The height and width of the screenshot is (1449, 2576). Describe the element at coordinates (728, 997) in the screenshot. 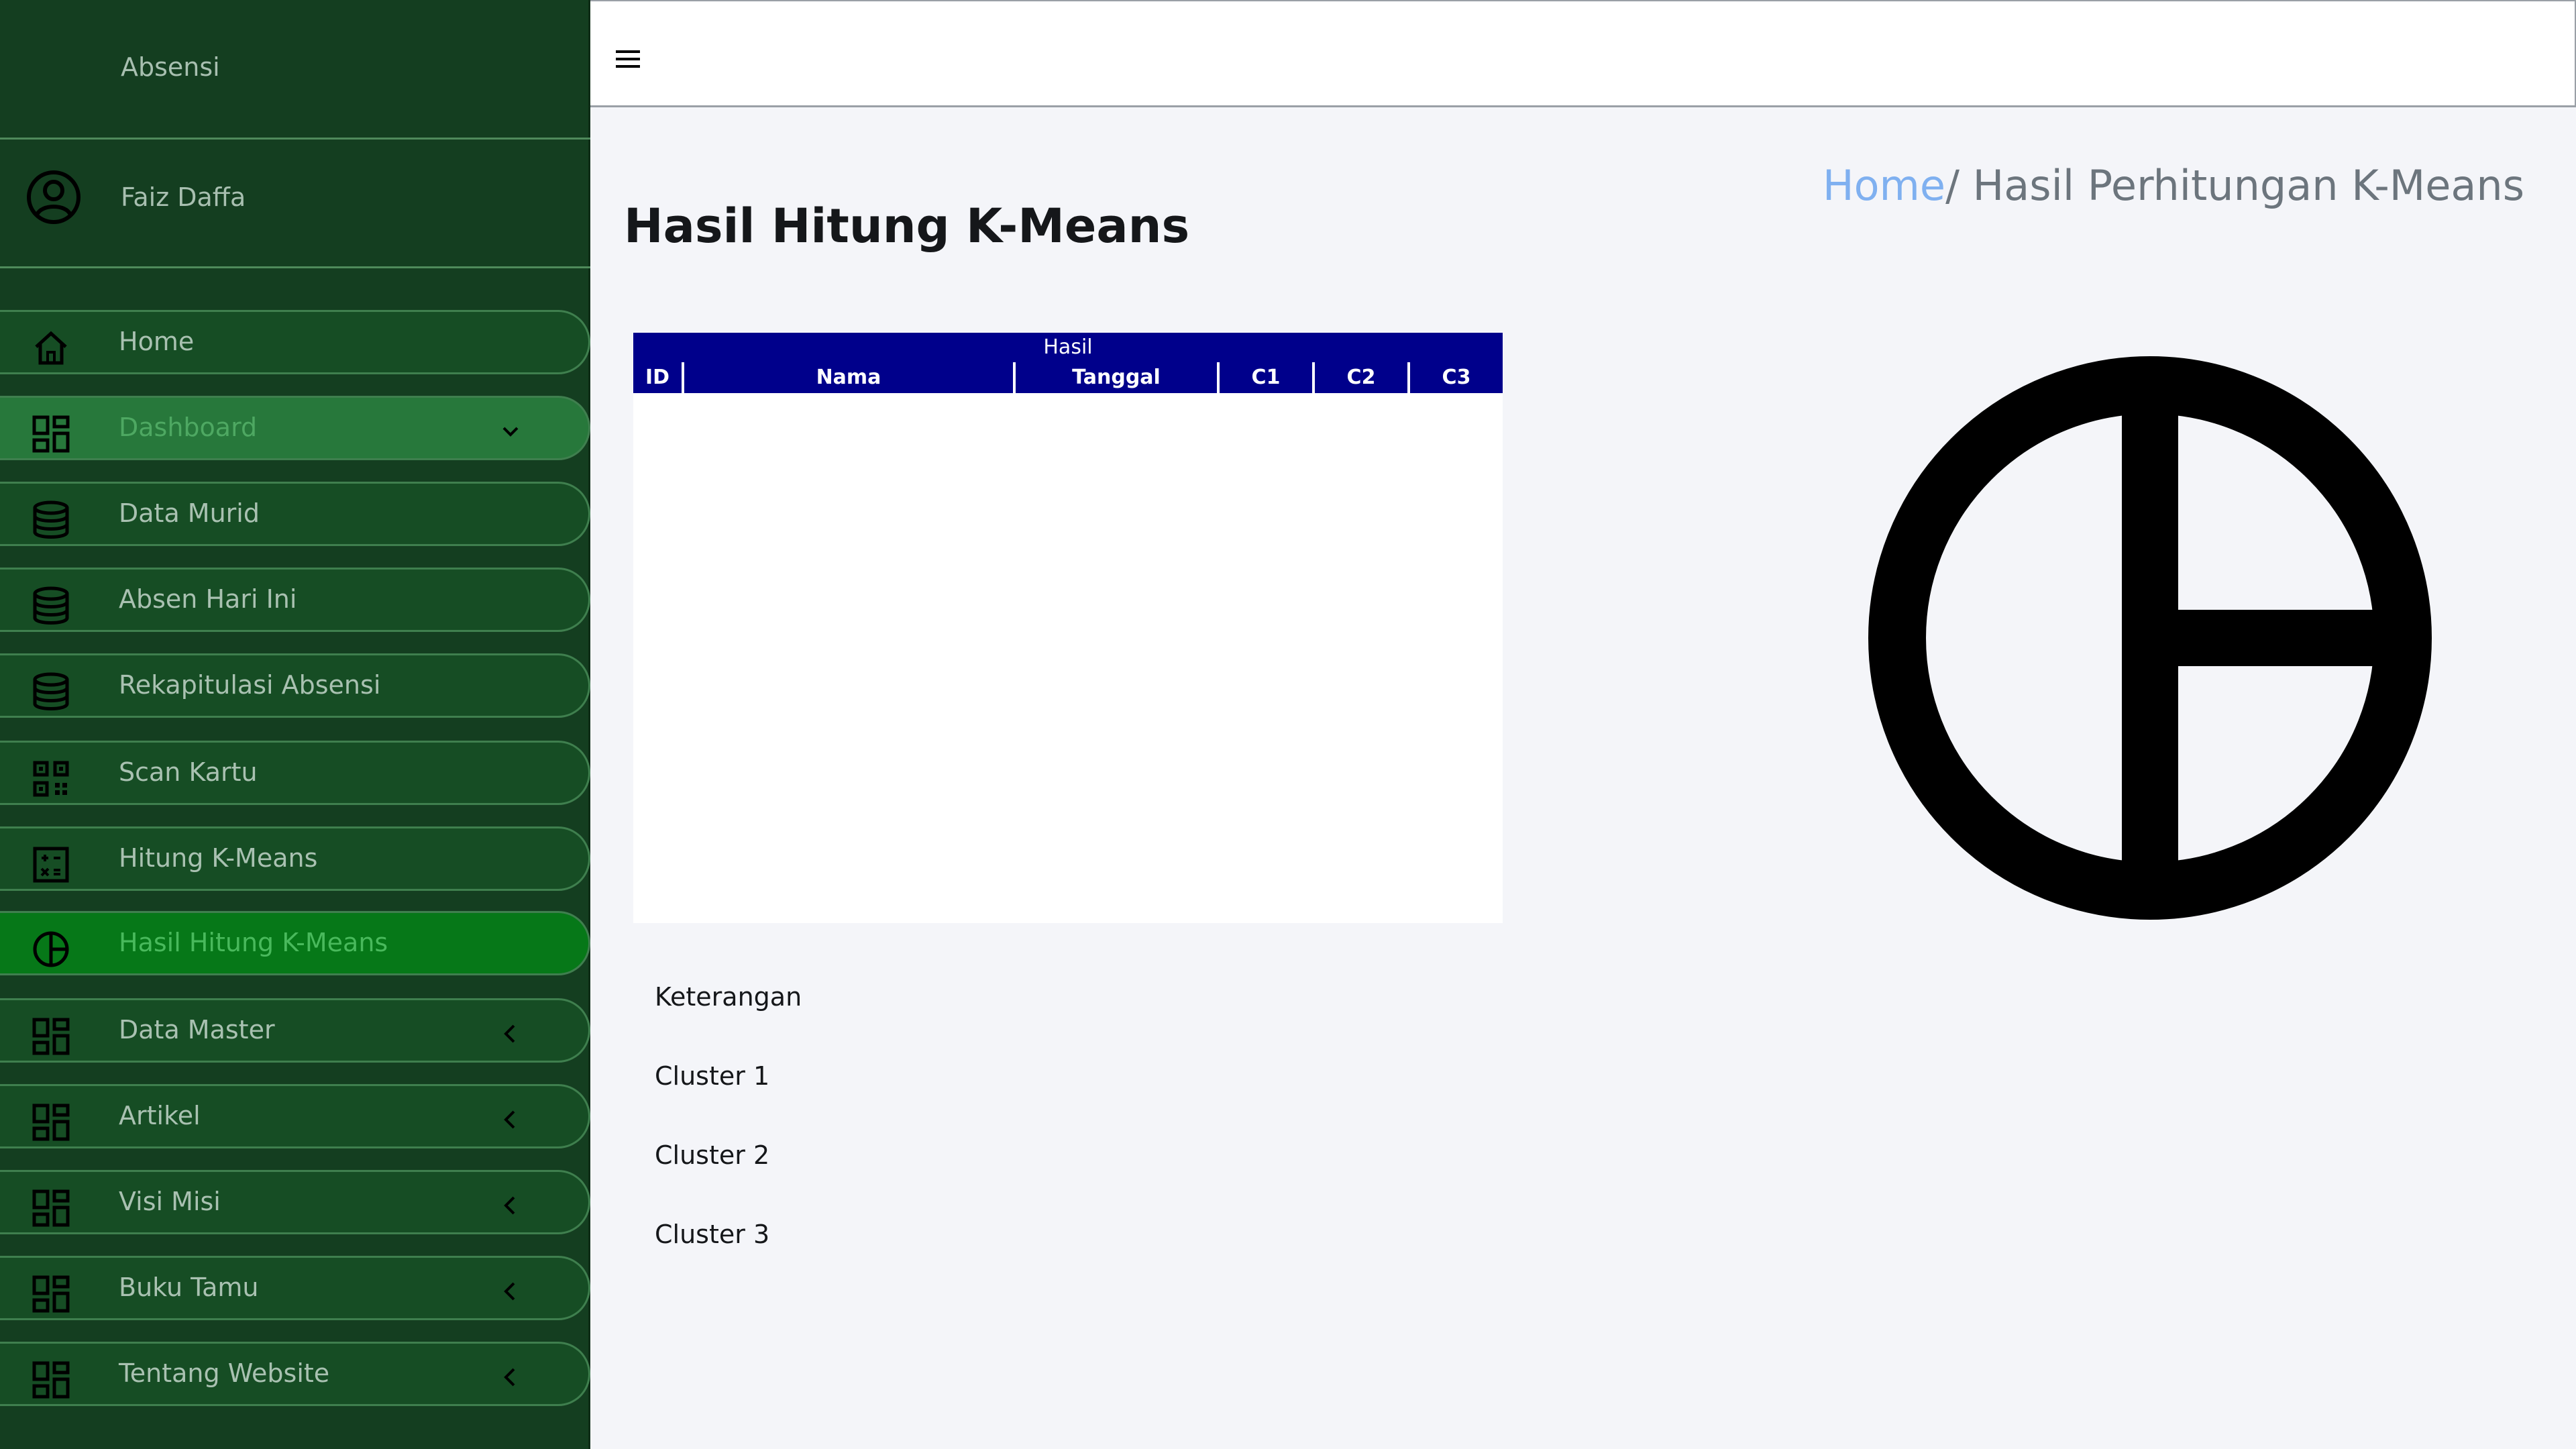

I see `legend-title: Keterangan` at that location.